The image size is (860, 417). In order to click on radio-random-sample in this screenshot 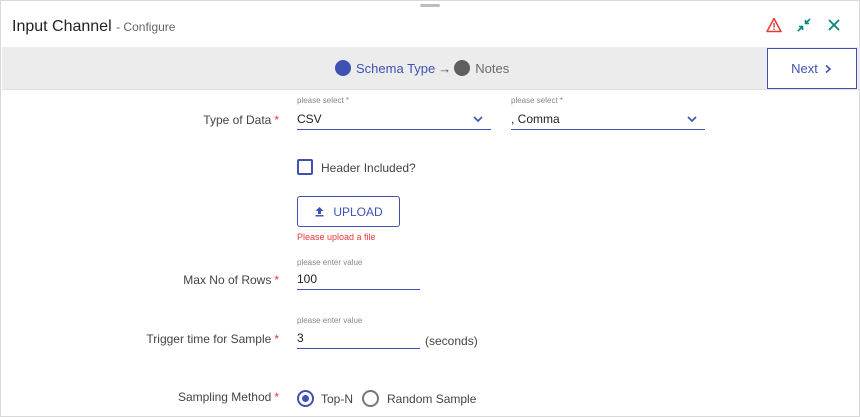, I will do `click(370, 398)`.